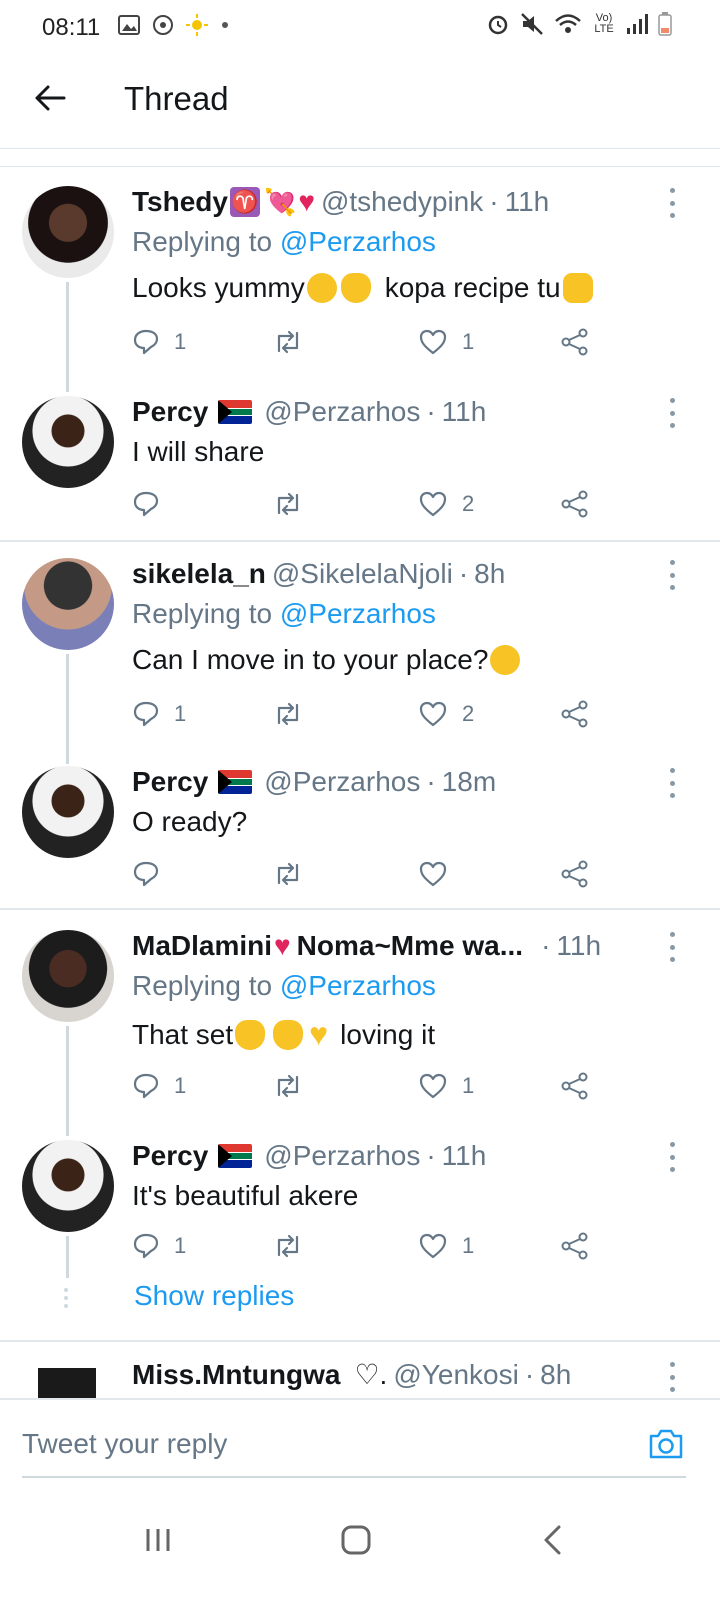 The height and width of the screenshot is (1600, 720). Describe the element at coordinates (236, 1374) in the screenshot. I see `display-name: Miss.Mntungwa` at that location.